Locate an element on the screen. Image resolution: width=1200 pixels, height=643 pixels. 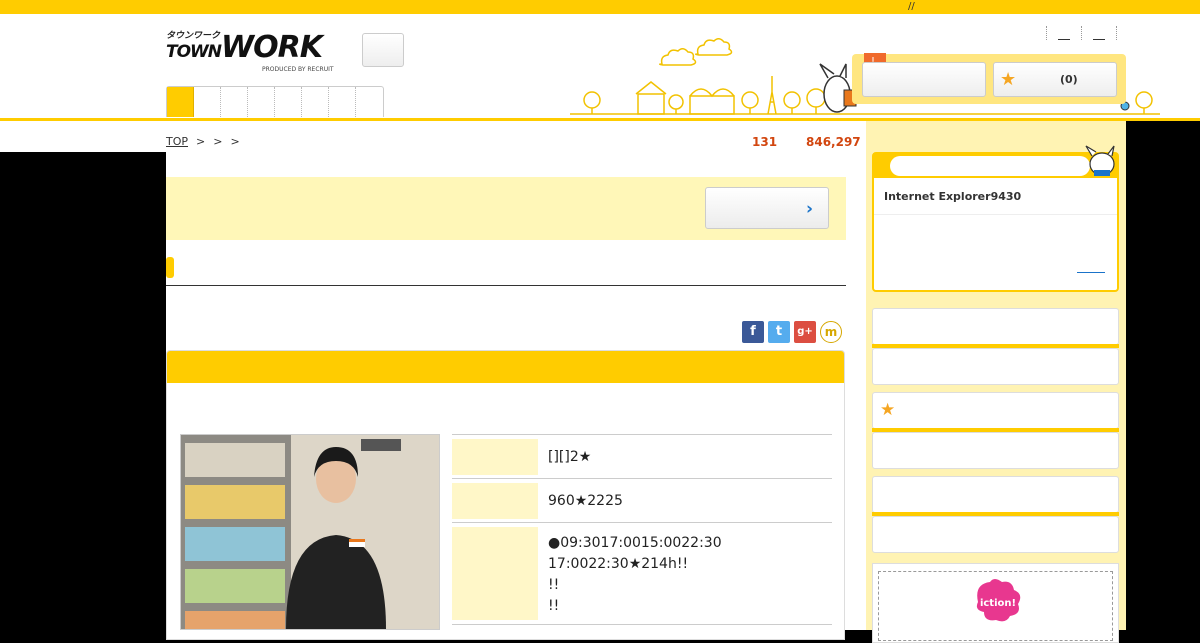
notice-title: Internet Explorer9430 is located at coordinates (953, 196).